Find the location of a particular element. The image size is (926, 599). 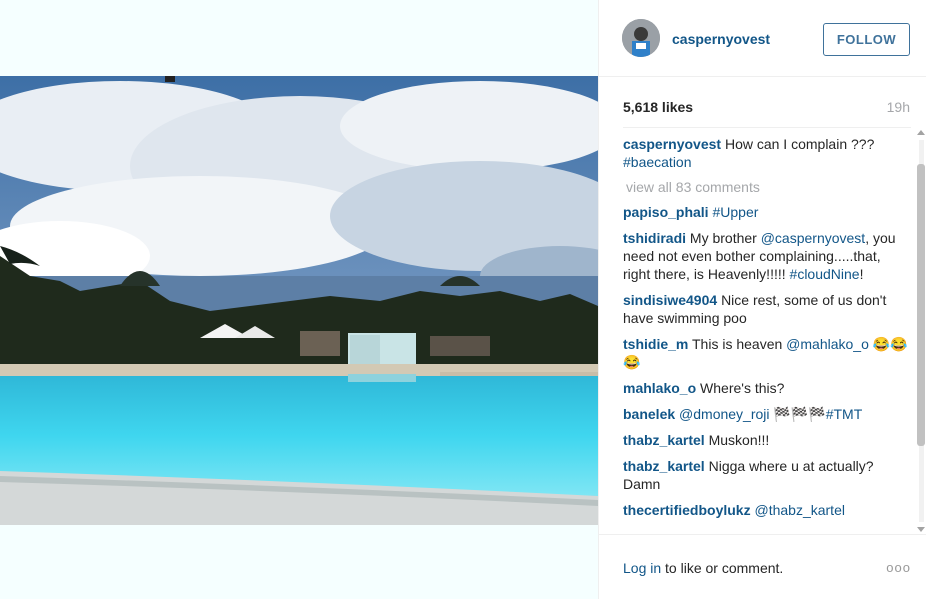

comment-text: My brother is located at coordinates (723, 238).